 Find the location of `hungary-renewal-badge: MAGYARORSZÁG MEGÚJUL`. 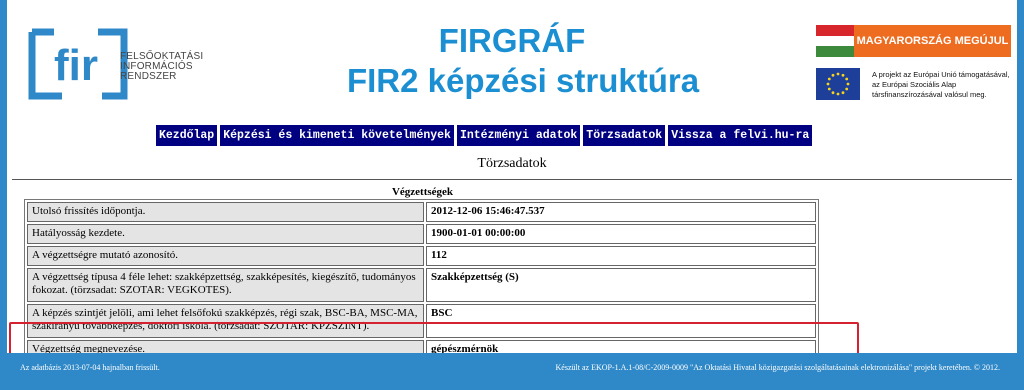

hungary-renewal-badge: MAGYARORSZÁG MEGÚJUL is located at coordinates (913, 41).